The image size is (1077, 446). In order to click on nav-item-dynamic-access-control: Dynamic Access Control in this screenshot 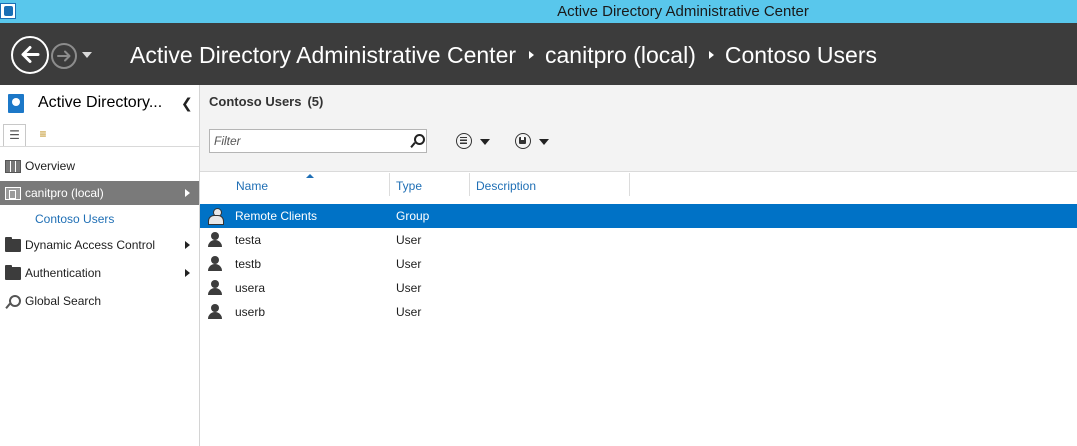, I will do `click(99, 245)`.